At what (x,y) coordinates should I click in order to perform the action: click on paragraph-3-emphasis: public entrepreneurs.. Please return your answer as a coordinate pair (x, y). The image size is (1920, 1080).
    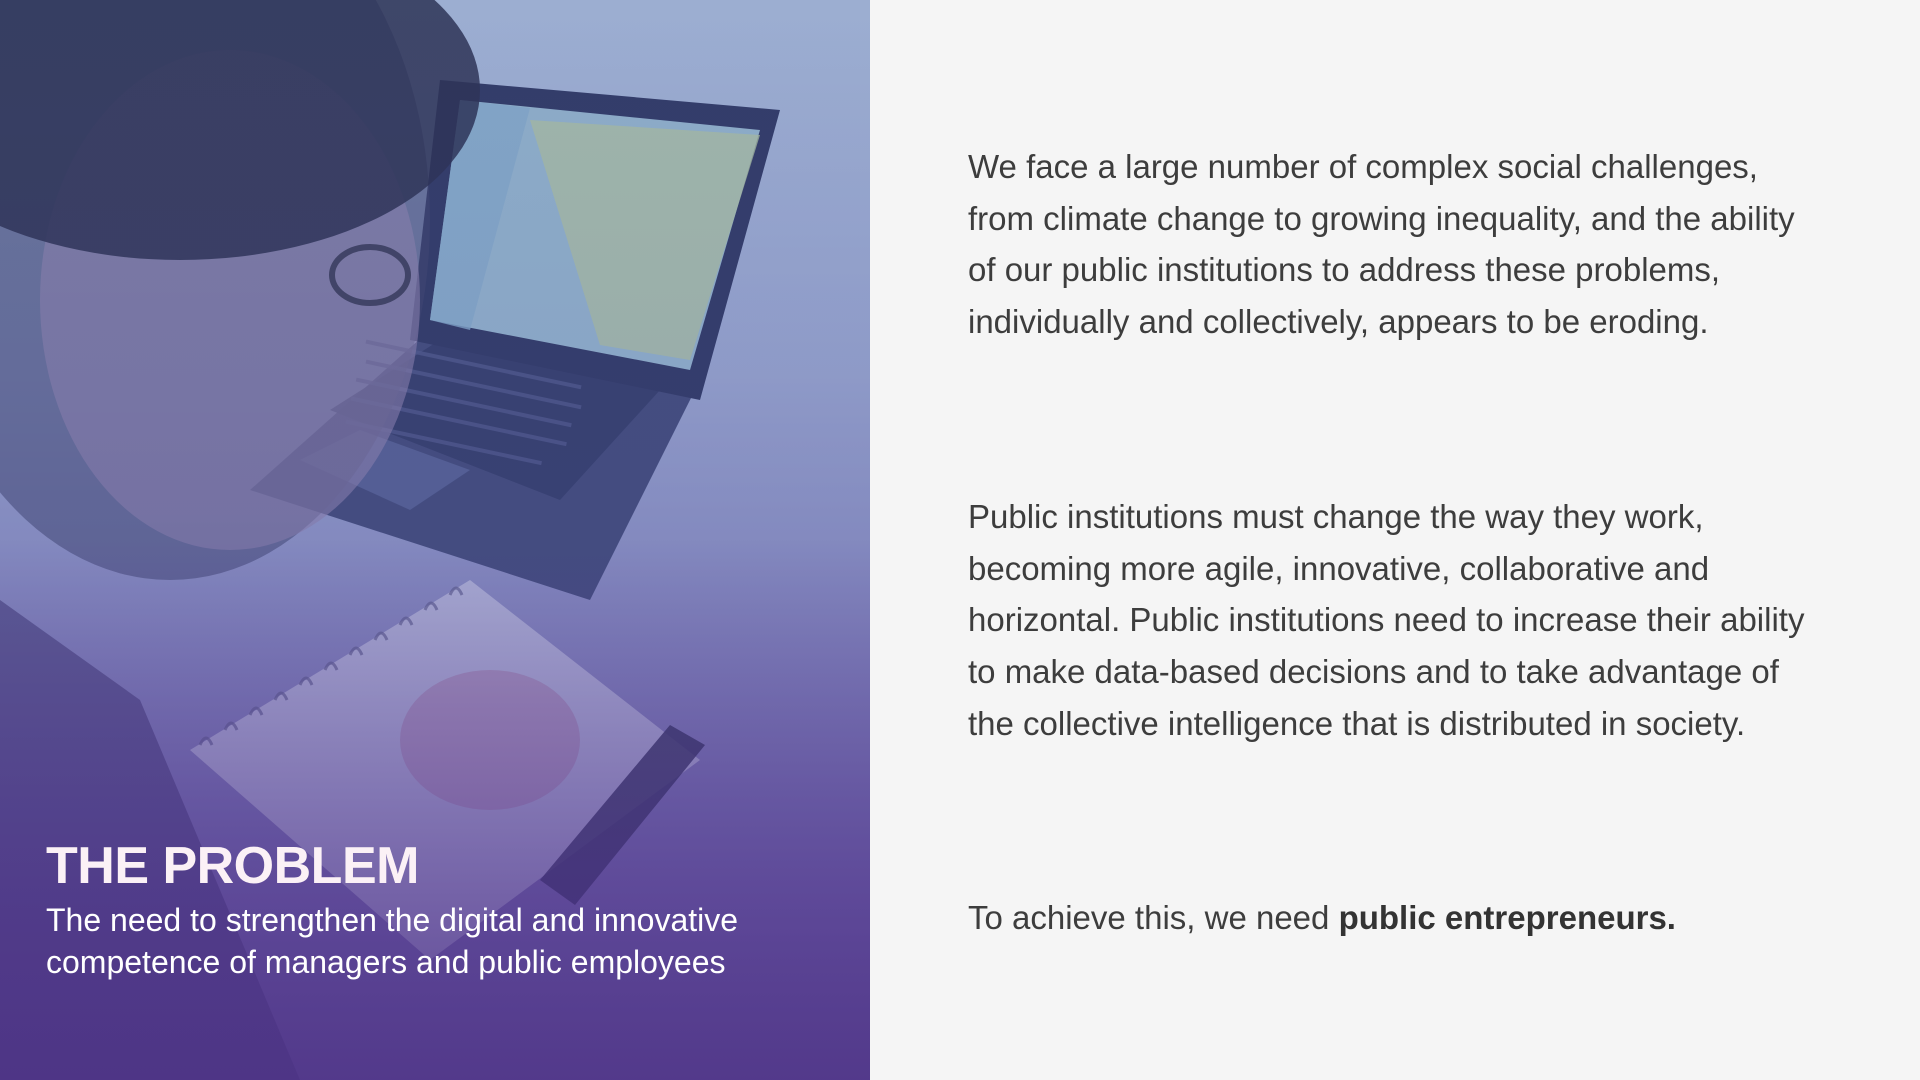
    Looking at the image, I should click on (1507, 917).